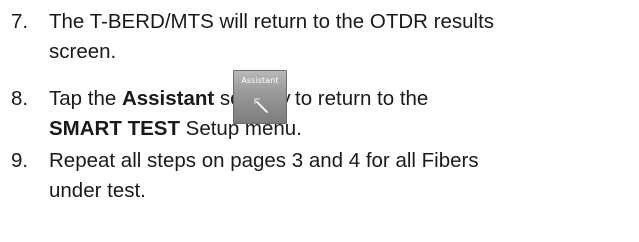  Describe the element at coordinates (20, 98) in the screenshot. I see `step-number: 8.` at that location.